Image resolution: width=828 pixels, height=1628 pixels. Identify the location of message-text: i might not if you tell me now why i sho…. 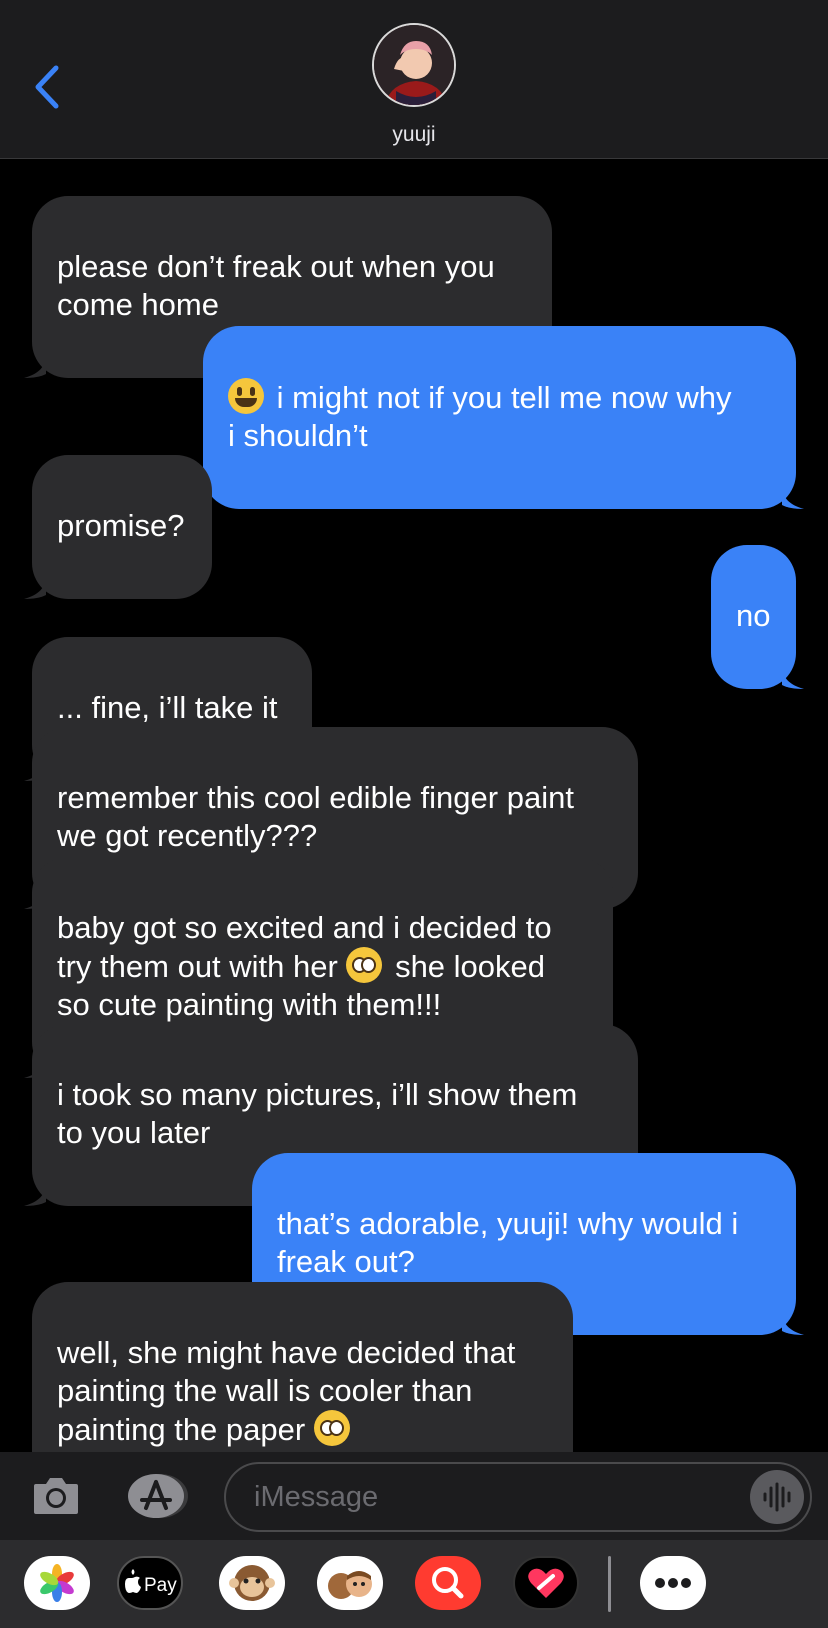
(480, 416).